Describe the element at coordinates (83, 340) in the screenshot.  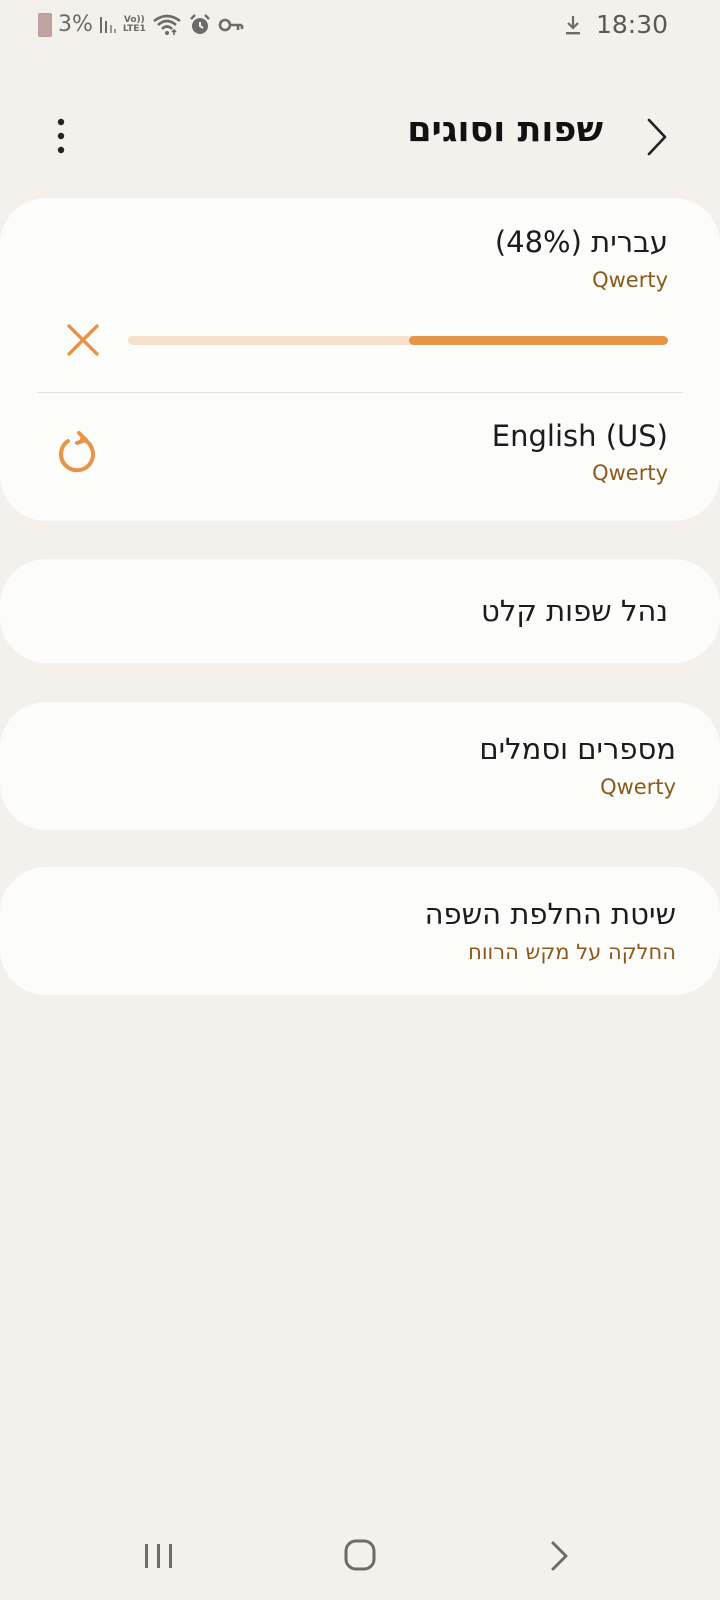
I see `cancel-icon` at that location.